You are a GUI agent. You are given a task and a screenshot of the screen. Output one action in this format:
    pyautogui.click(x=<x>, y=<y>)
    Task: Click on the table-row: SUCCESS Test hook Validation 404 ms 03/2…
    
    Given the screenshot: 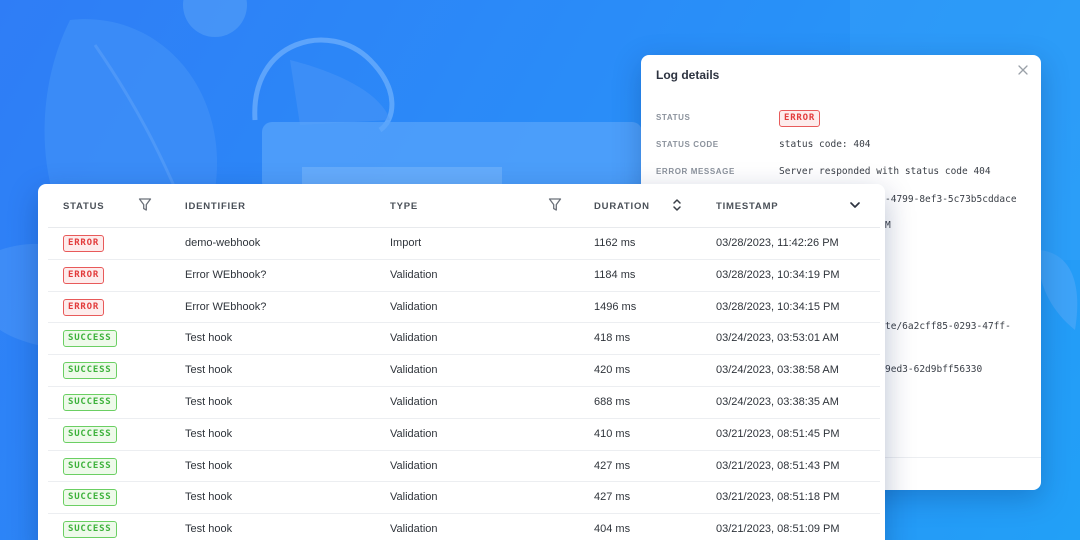 What is the action you would take?
    pyautogui.click(x=464, y=527)
    